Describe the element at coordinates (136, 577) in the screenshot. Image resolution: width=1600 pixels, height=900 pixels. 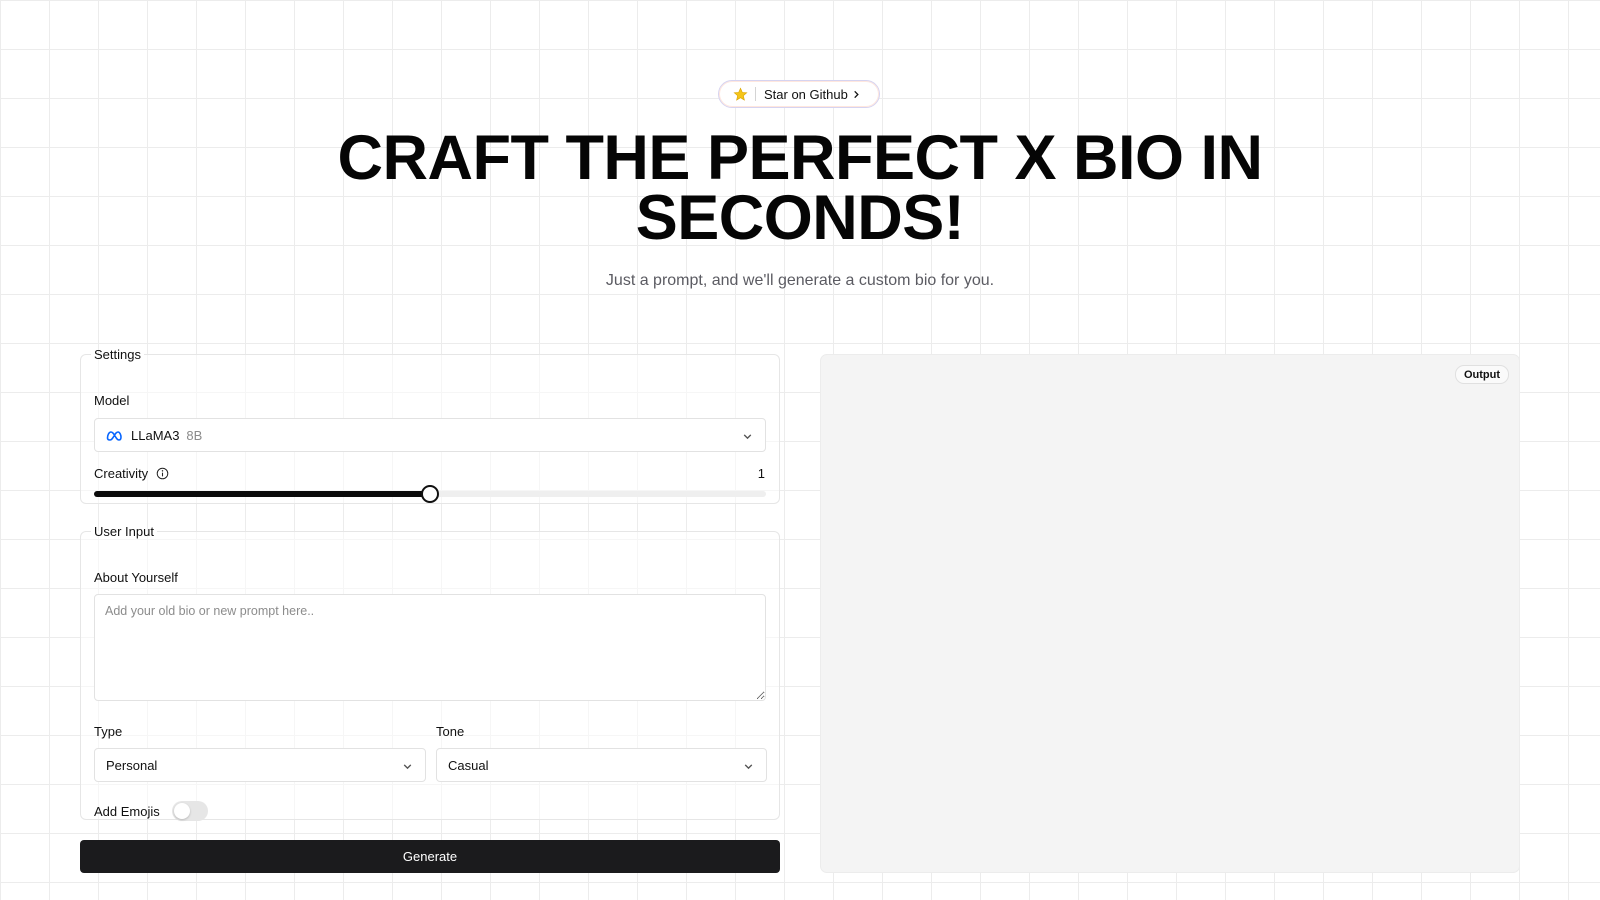
I see `about-yourself-label: About Yourself` at that location.